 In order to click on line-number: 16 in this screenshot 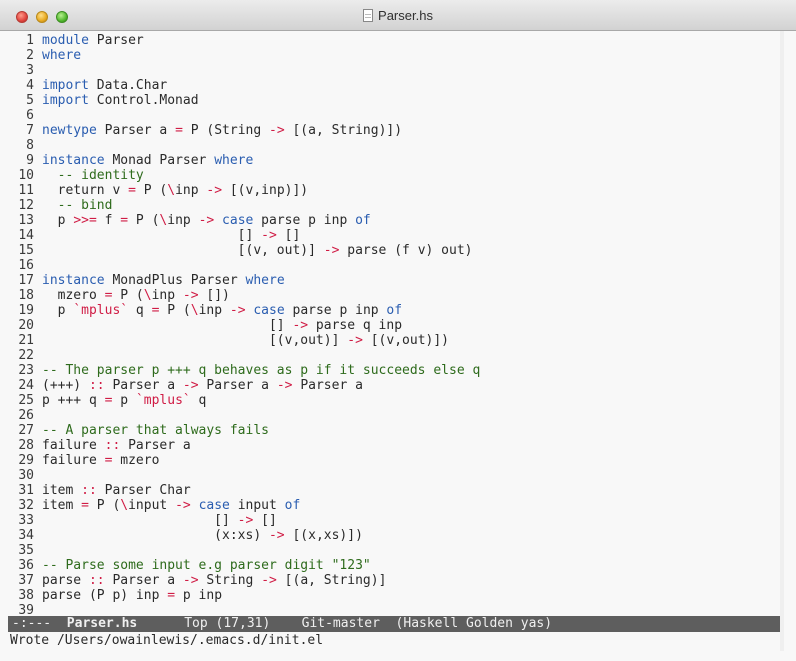, I will do `click(26, 265)`.